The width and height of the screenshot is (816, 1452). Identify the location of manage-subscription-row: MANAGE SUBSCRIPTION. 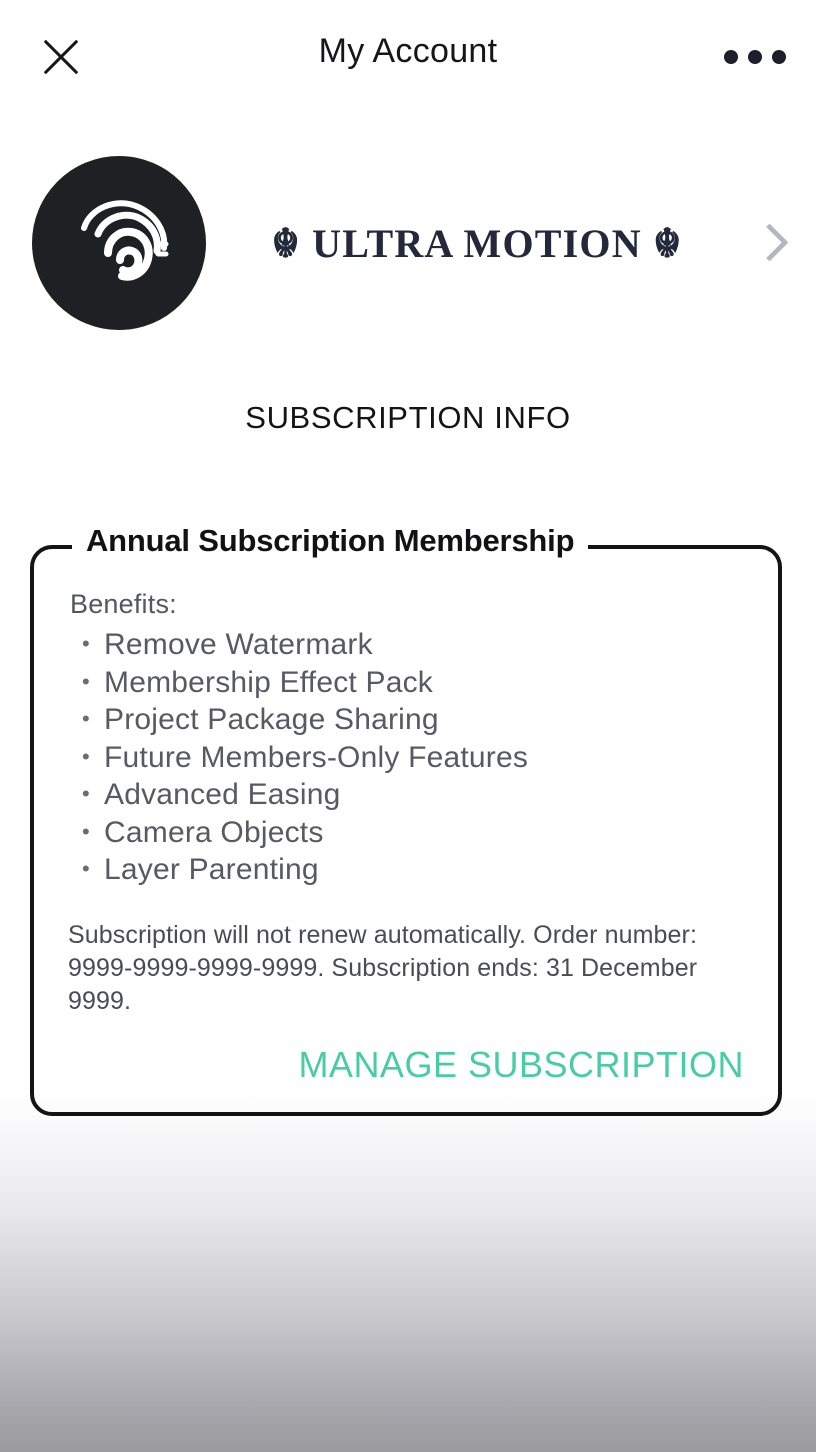
(406, 1065).